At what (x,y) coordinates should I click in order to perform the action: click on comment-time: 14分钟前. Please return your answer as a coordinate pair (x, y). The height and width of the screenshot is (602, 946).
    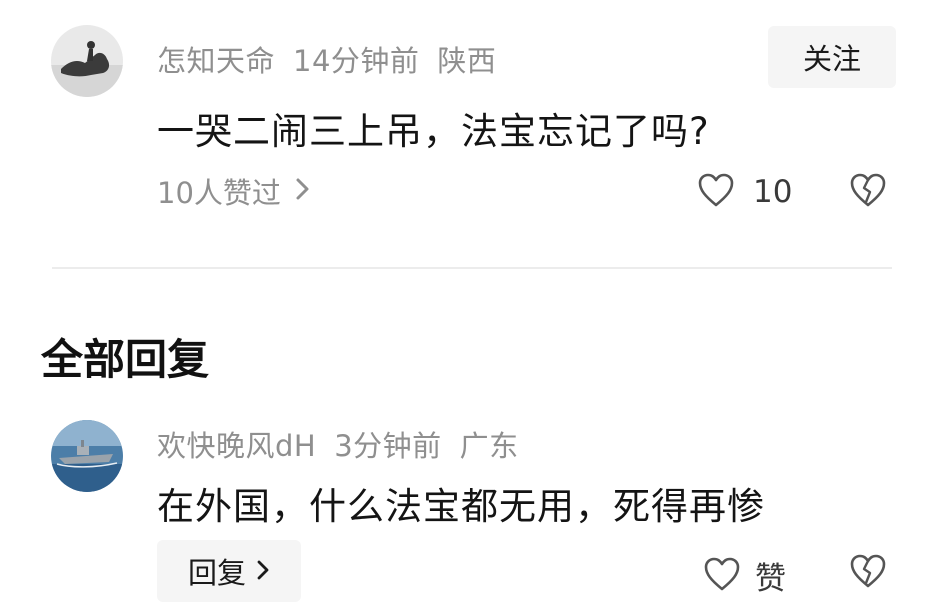
    Looking at the image, I should click on (356, 61).